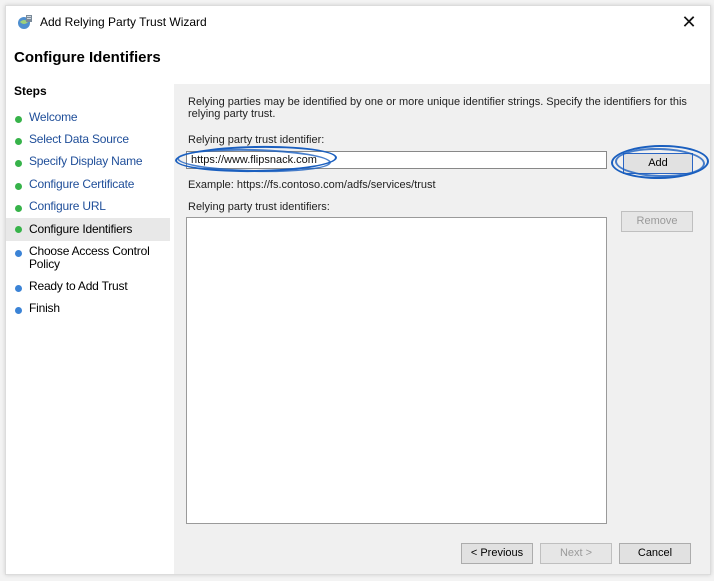 This screenshot has width=714, height=581. I want to click on step-label: Choose Access Control Policy, so click(89, 257).